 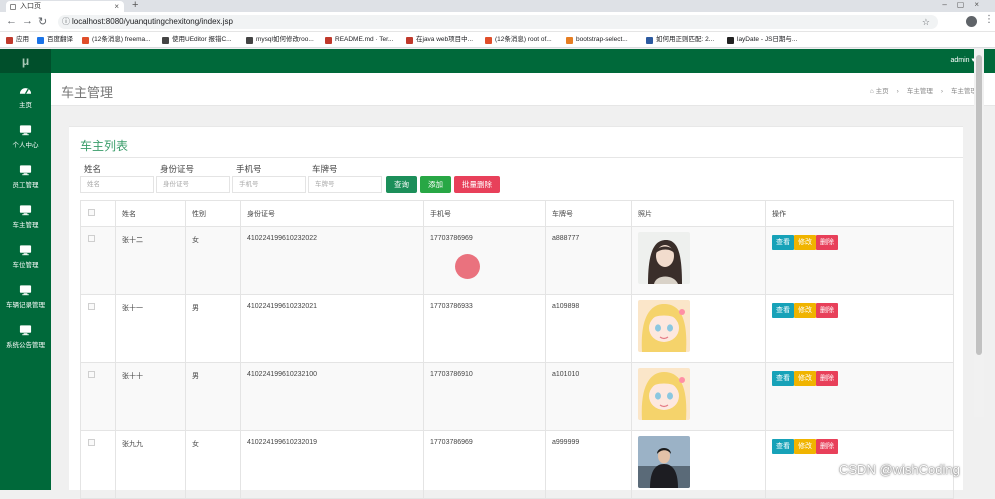 What do you see at coordinates (91, 212) in the screenshot?
I see `select-all-checkbox` at bounding box center [91, 212].